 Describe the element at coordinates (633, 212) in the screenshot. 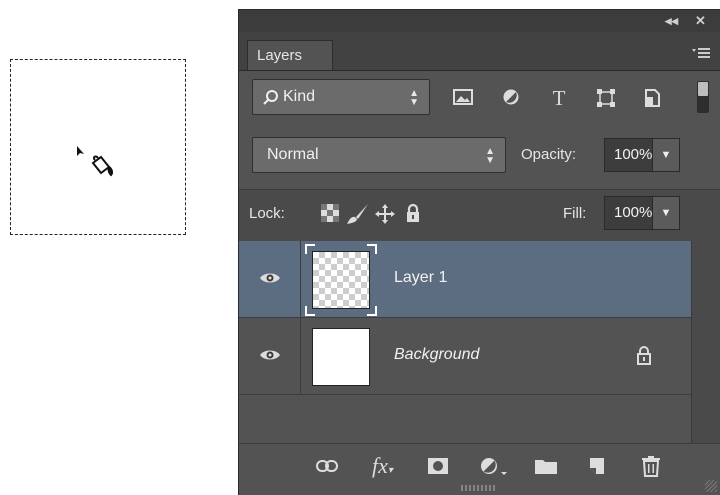

I see `fill-value: 100%` at that location.